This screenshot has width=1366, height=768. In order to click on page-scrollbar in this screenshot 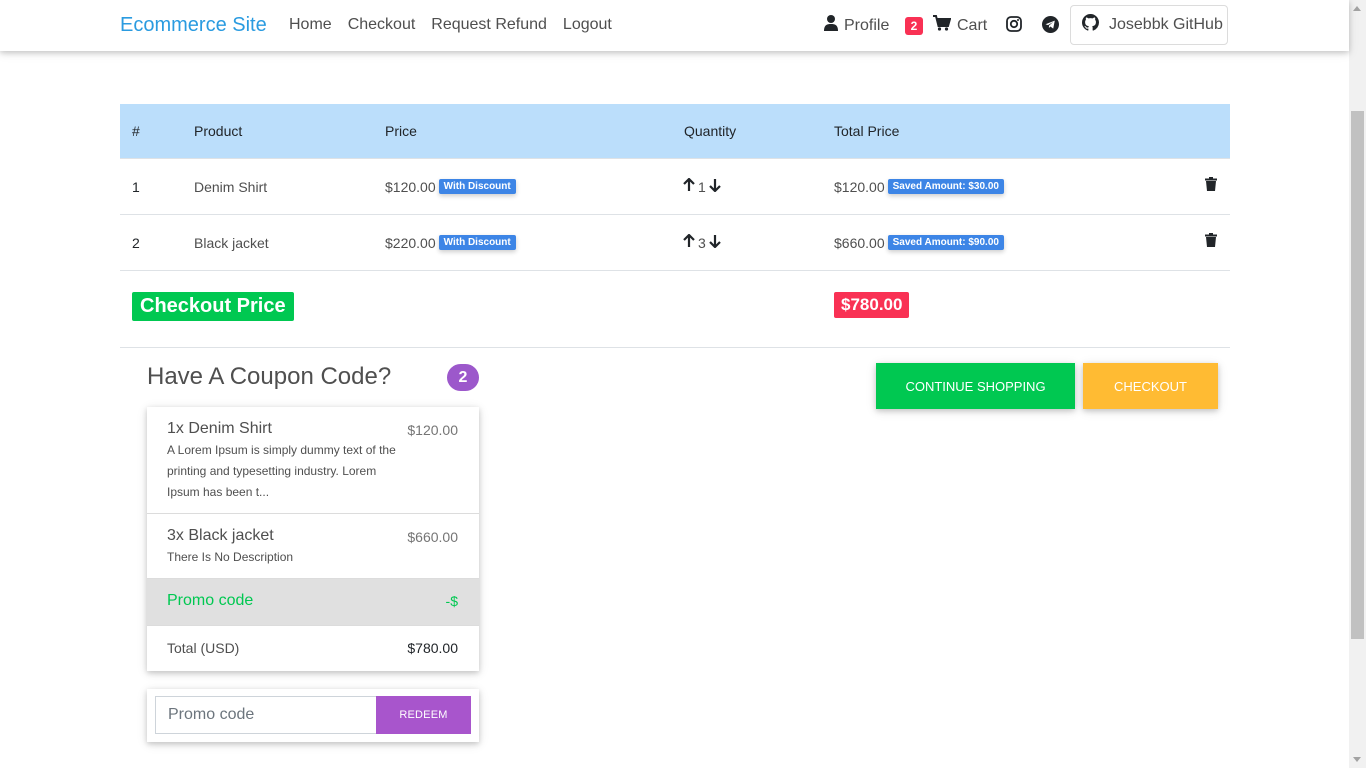, I will do `click(1357, 384)`.